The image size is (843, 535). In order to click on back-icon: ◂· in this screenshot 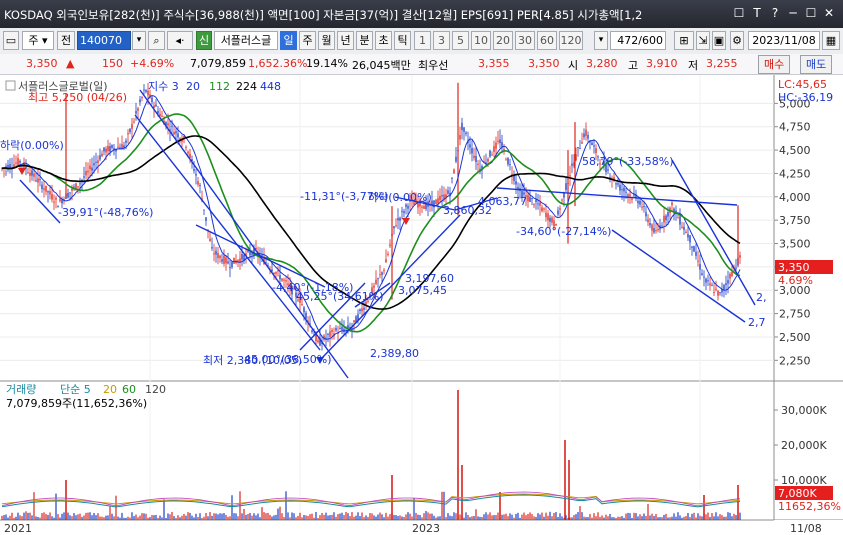, I will do `click(180, 40)`.